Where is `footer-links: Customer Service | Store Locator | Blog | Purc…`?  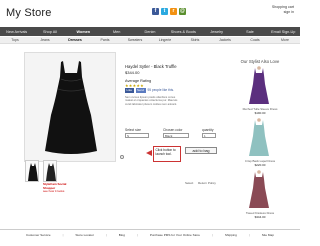
footer-links: Customer Service | Store Locator | Blog | Purc… is located at coordinates (150, 235).